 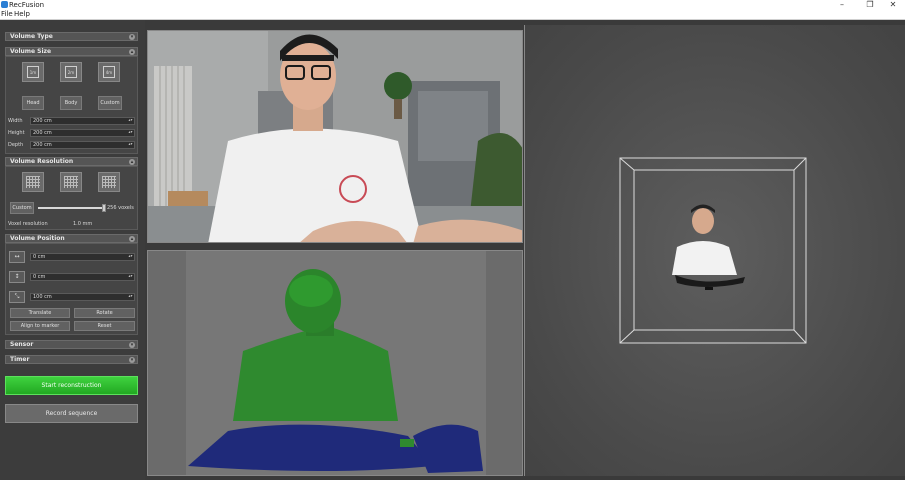 I want to click on volume-resolution-header: Volume Resolution ▴, so click(x=71, y=161).